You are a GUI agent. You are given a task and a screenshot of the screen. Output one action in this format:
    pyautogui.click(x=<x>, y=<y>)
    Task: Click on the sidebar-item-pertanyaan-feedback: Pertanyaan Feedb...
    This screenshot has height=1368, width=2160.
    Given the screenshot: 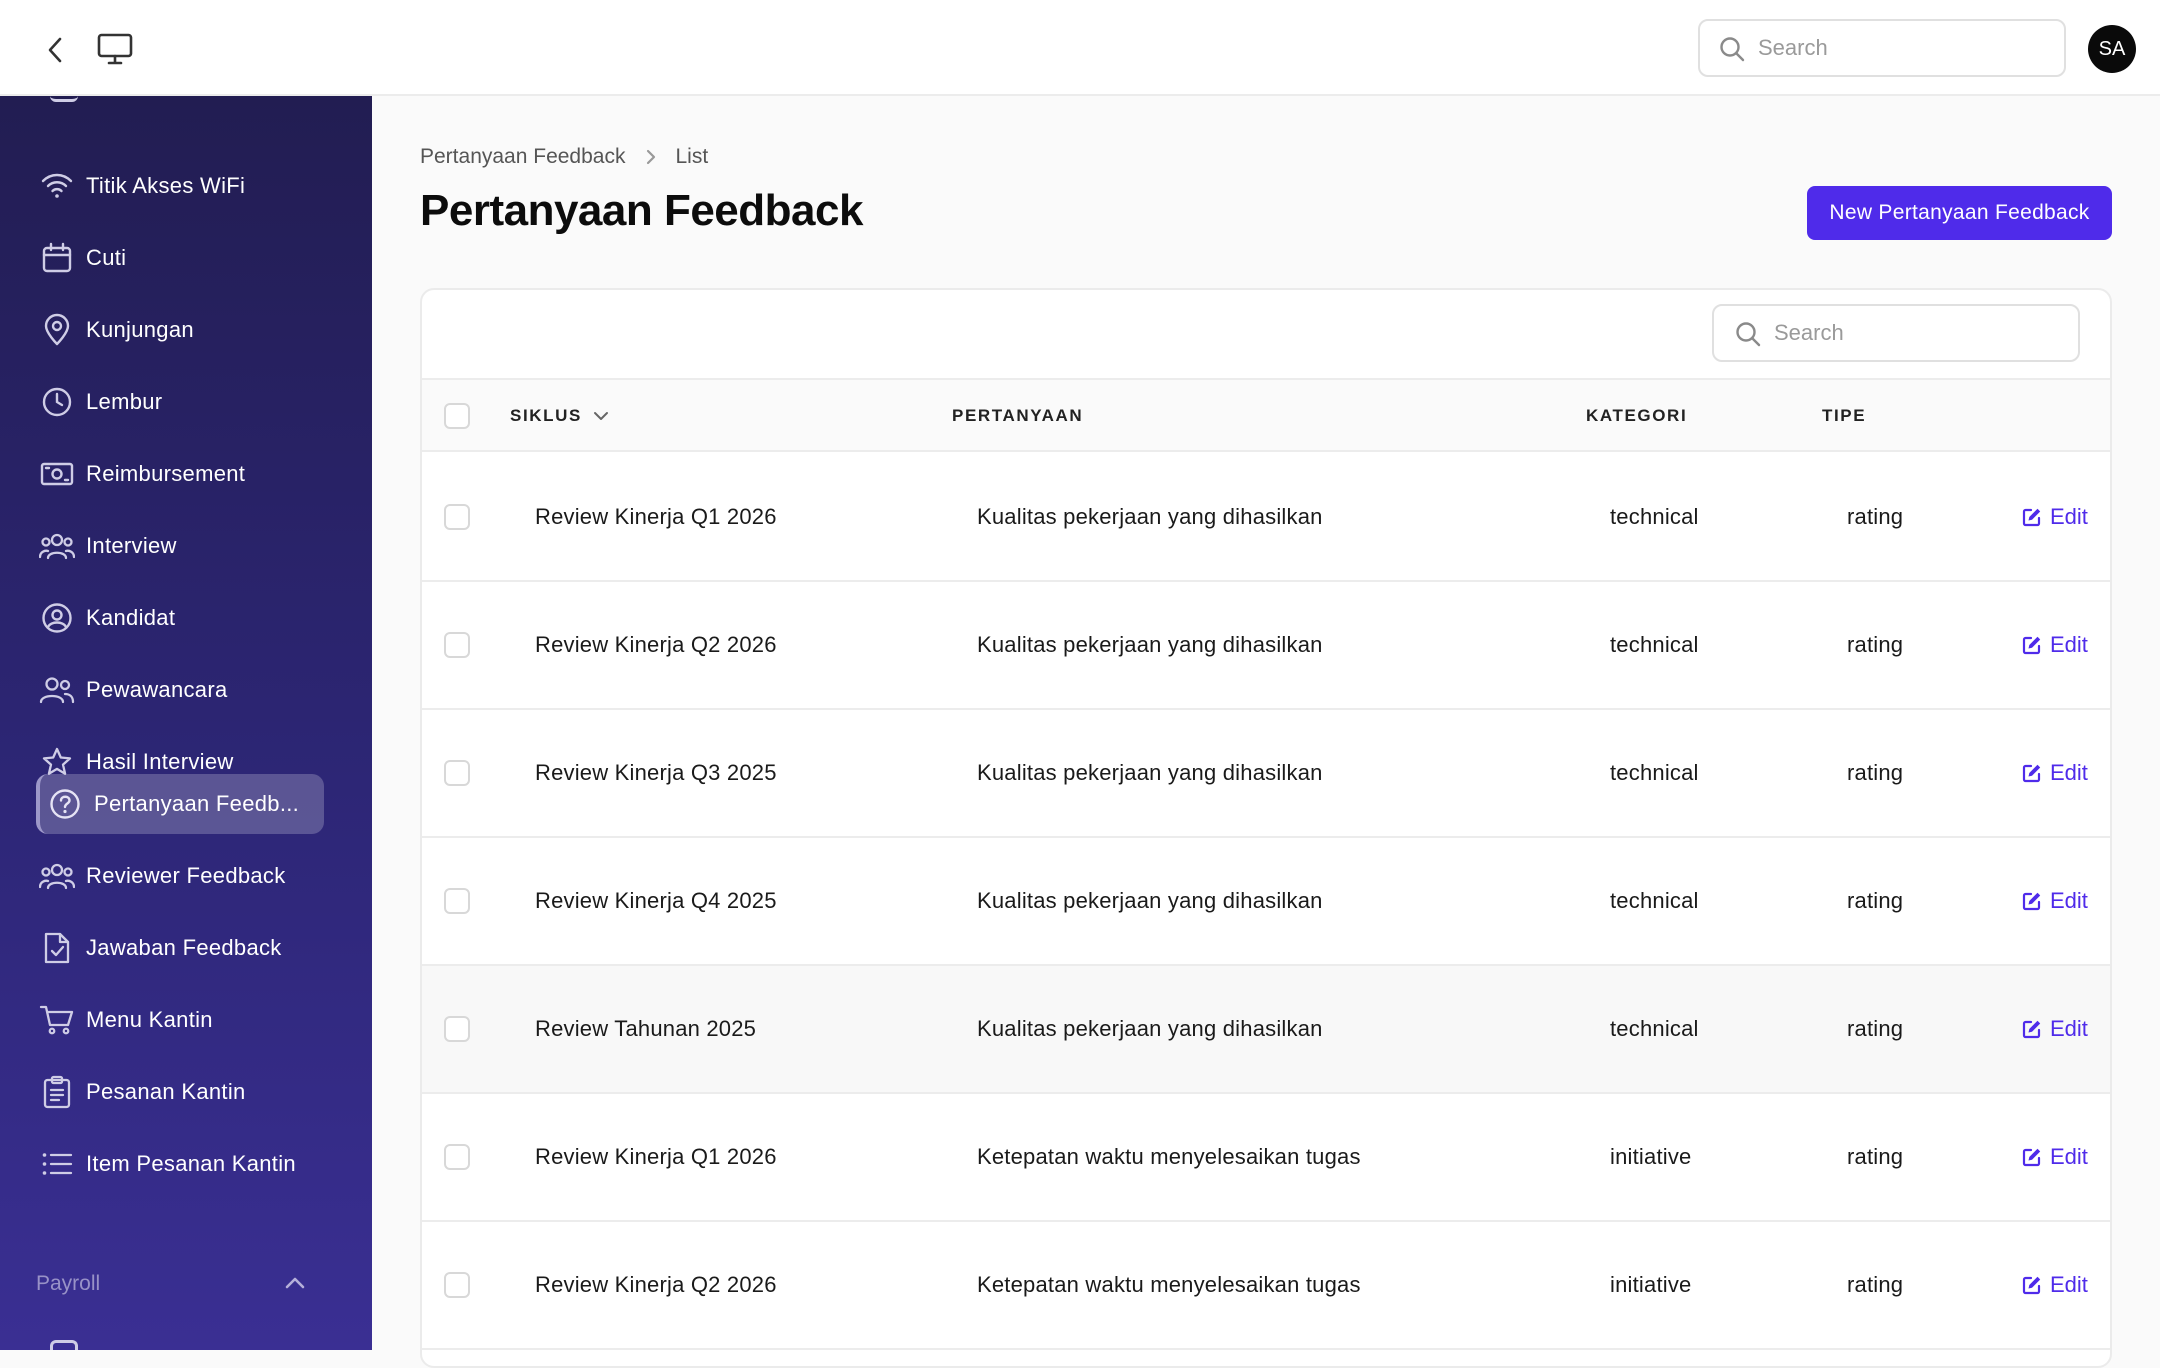 What is the action you would take?
    pyautogui.click(x=180, y=804)
    